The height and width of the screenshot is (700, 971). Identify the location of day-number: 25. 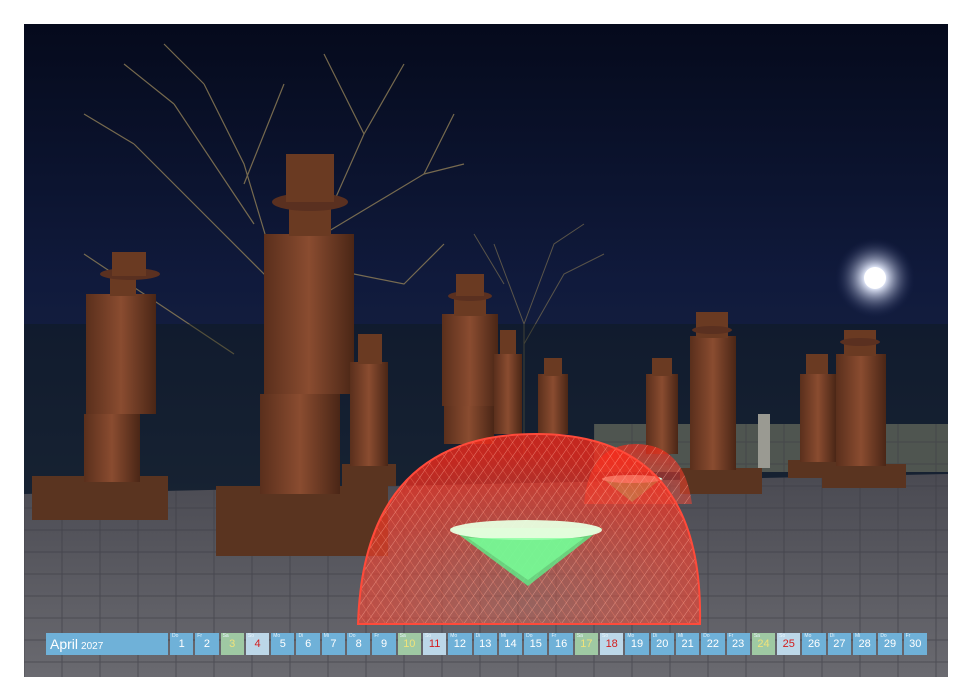
(788, 644).